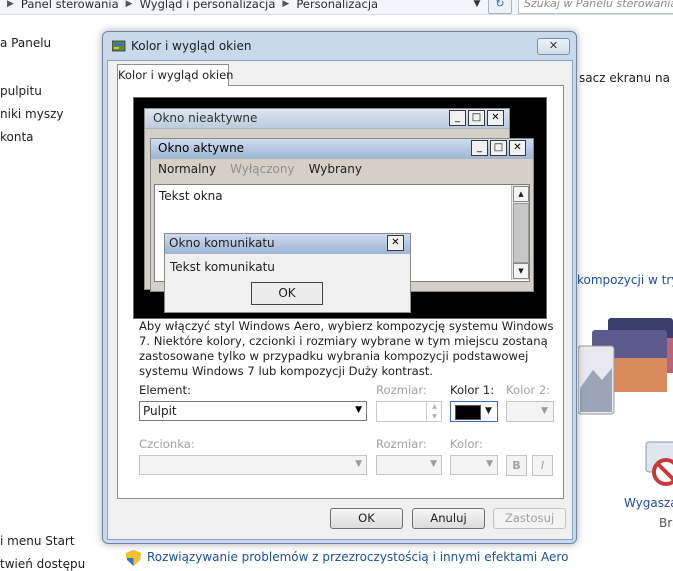 The width and height of the screenshot is (673, 571). What do you see at coordinates (253, 465) in the screenshot?
I see `font-select: ▼` at bounding box center [253, 465].